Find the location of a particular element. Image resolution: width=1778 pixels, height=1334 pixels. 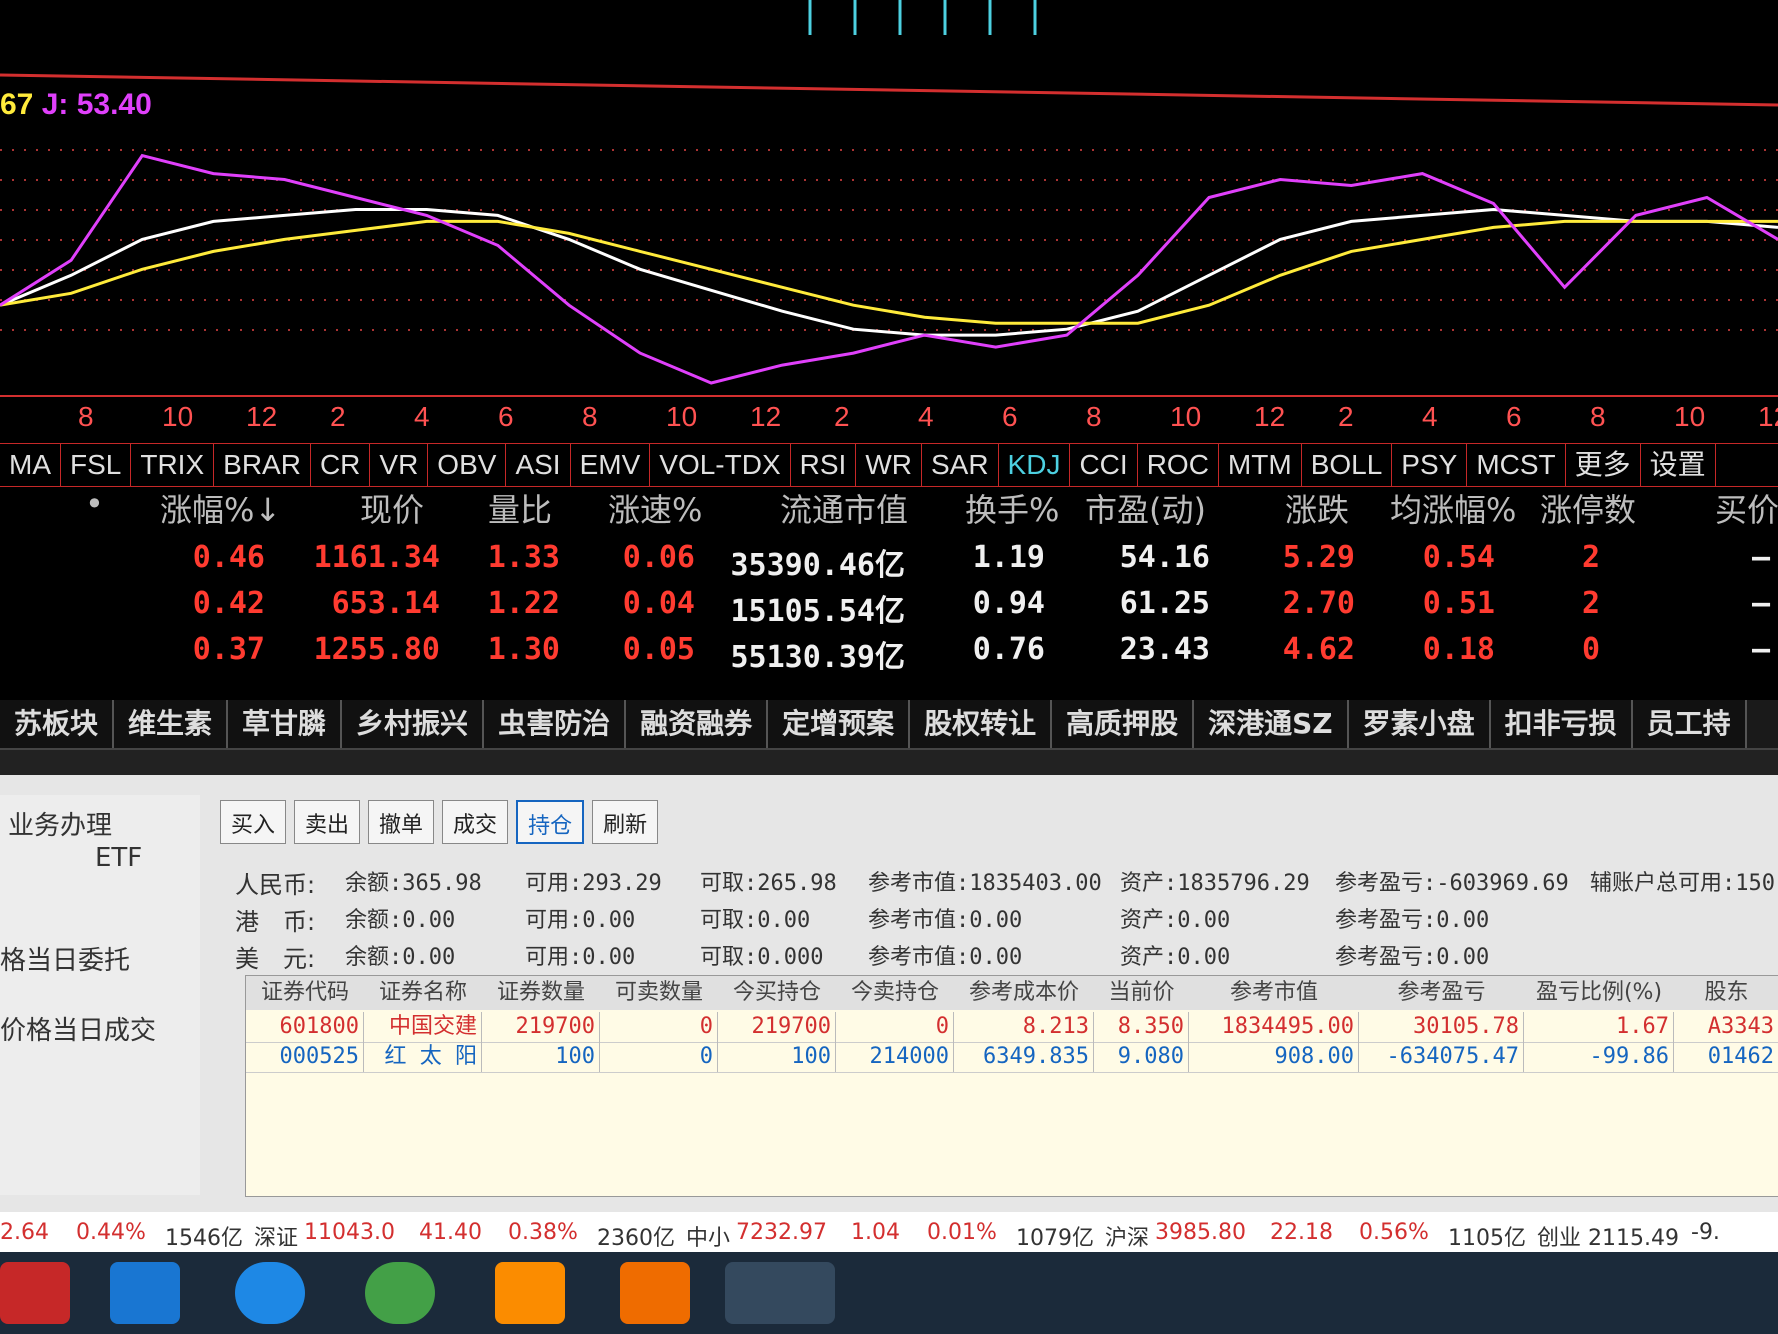

home-app-icon is located at coordinates (655, 1293).